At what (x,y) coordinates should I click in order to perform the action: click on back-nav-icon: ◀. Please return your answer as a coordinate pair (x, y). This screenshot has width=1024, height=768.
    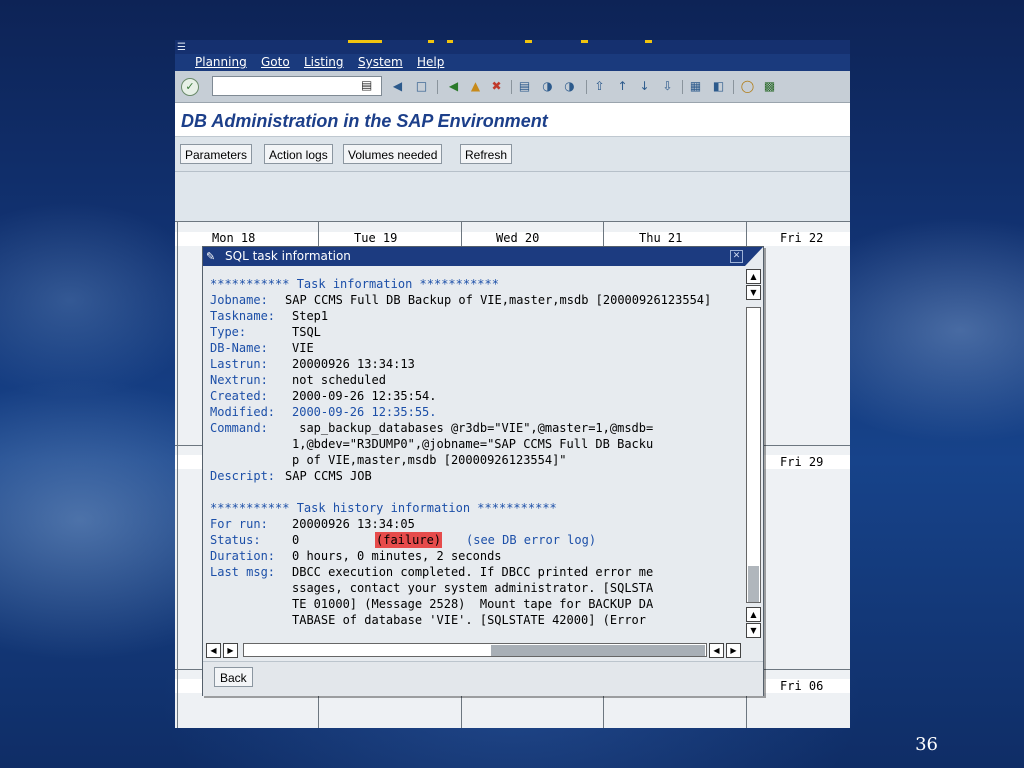
    Looking at the image, I should click on (453, 86).